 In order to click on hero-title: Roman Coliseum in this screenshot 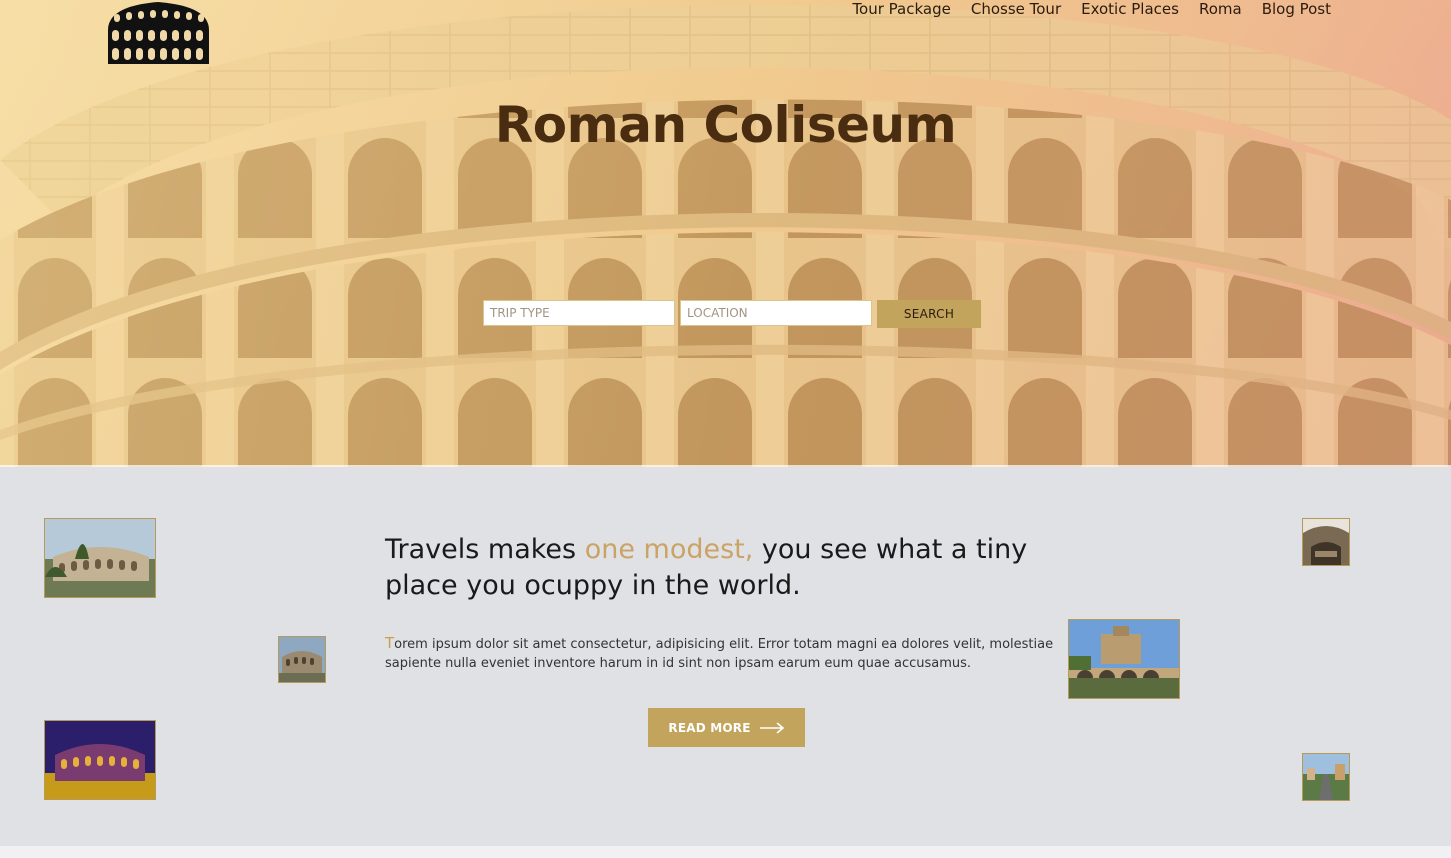, I will do `click(725, 125)`.